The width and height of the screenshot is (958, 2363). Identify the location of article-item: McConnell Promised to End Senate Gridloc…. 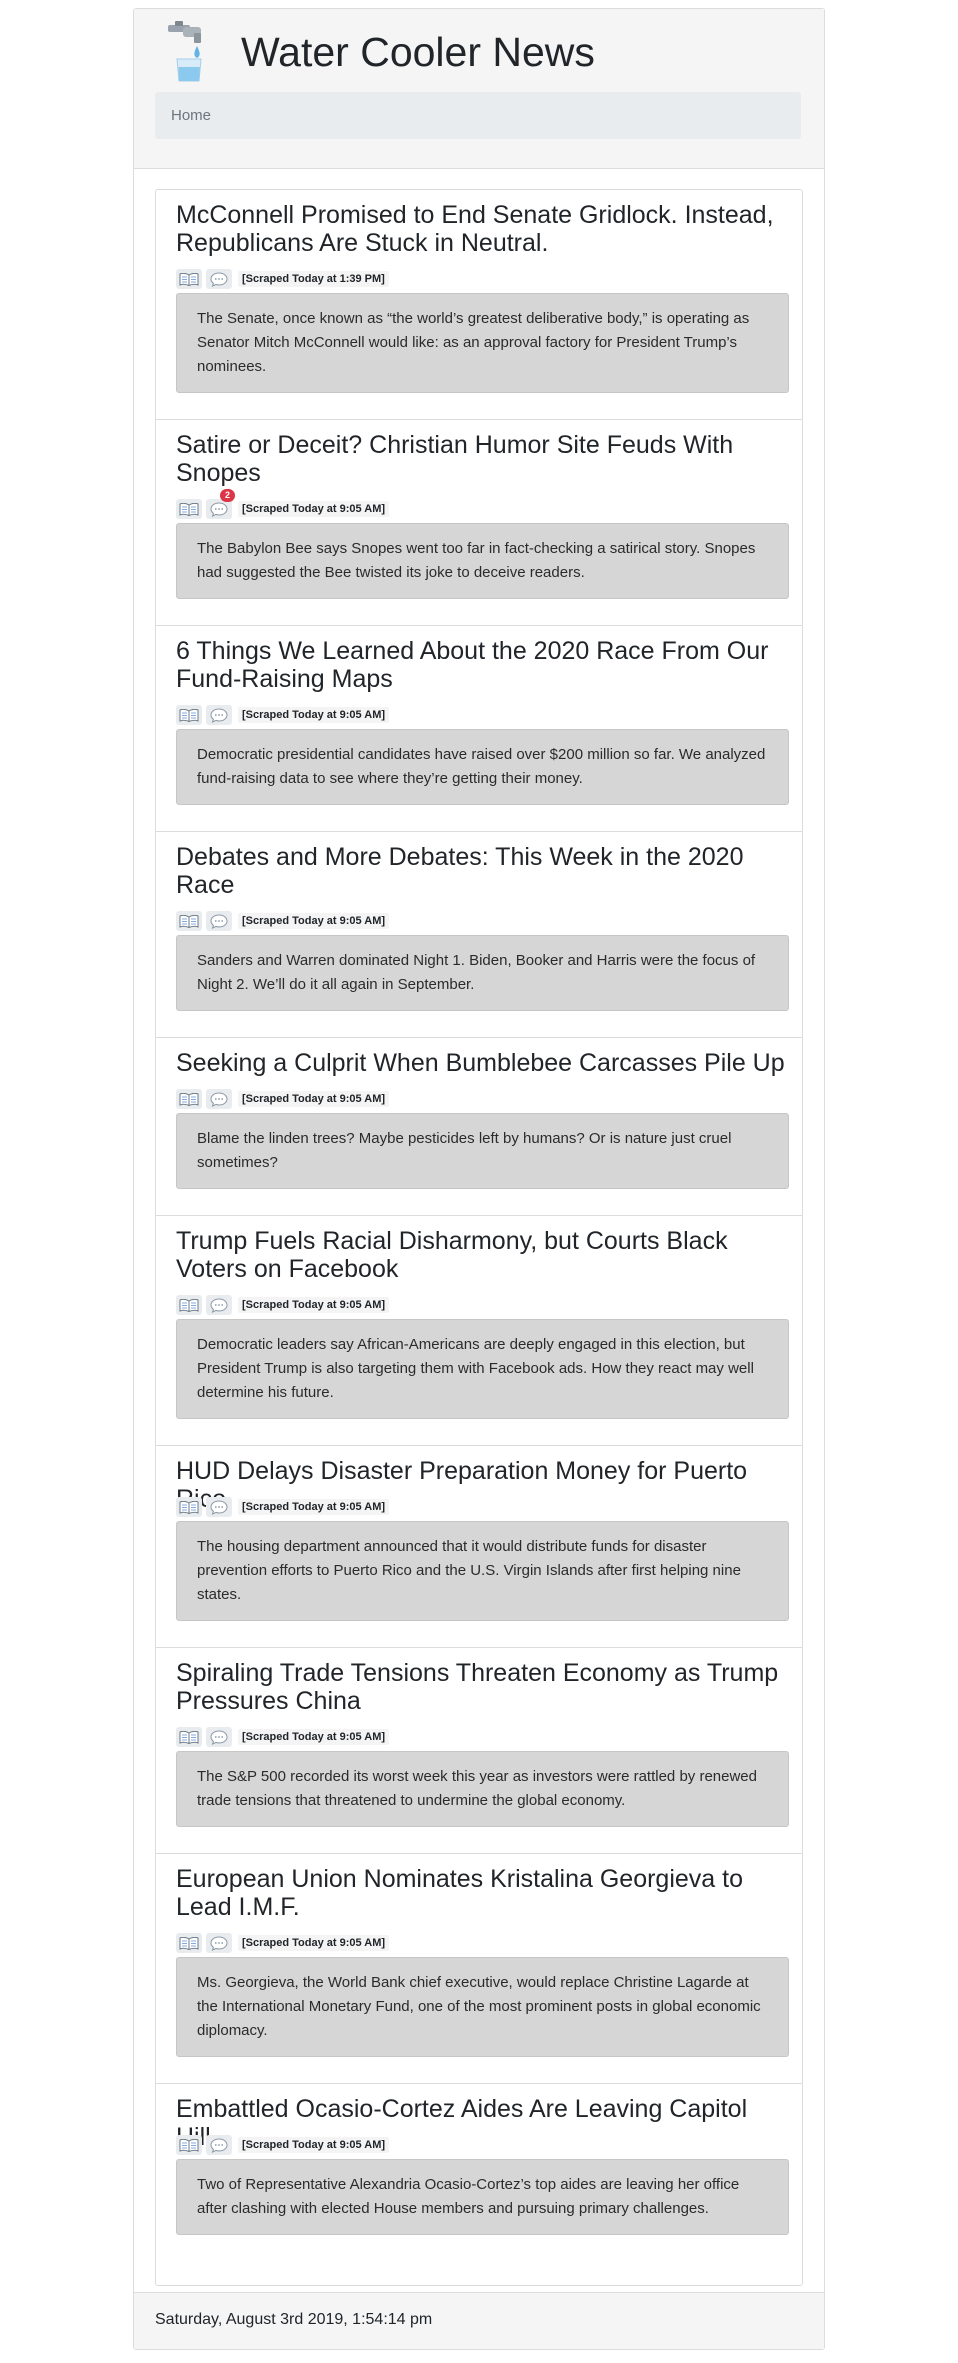
(479, 305).